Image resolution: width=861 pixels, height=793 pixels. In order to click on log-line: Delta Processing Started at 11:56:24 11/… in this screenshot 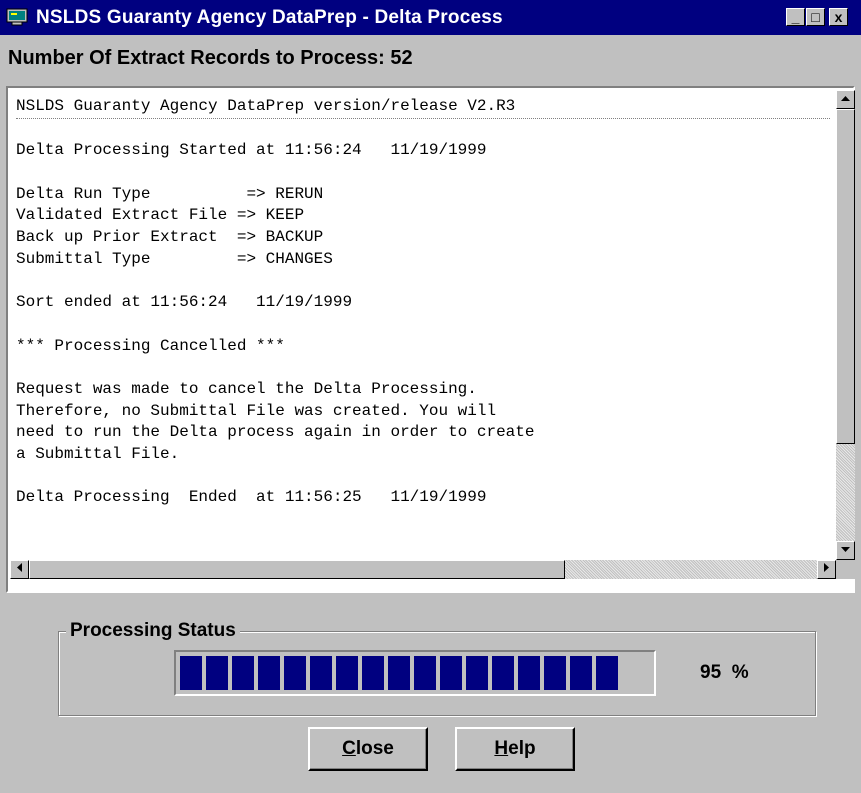, I will do `click(251, 150)`.